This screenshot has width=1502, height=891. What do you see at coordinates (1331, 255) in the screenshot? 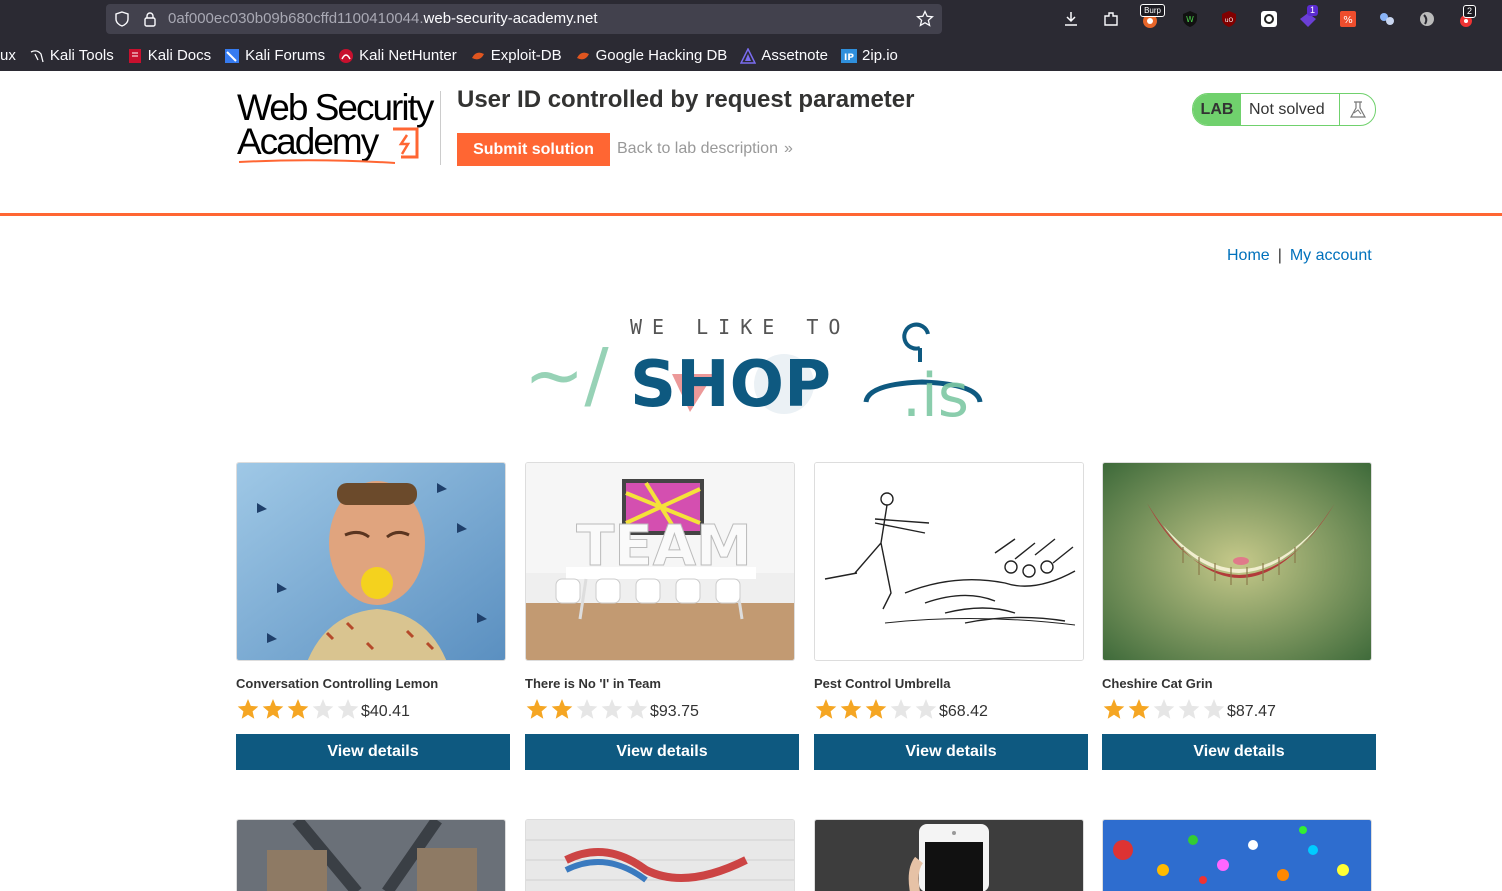
I see `nav-my-account-link: My account` at bounding box center [1331, 255].